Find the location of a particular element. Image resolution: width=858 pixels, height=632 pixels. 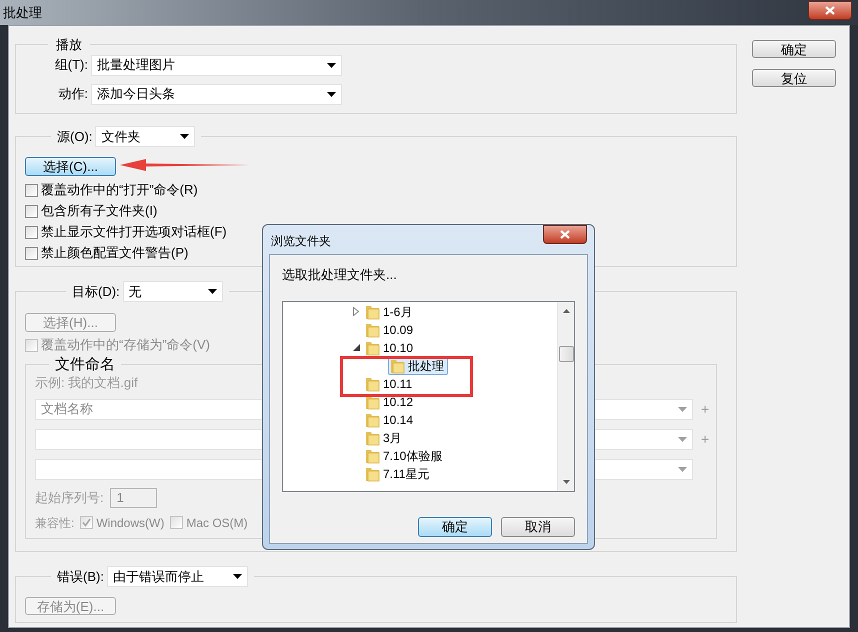

field-label: 兼容性: is located at coordinates (54, 523).